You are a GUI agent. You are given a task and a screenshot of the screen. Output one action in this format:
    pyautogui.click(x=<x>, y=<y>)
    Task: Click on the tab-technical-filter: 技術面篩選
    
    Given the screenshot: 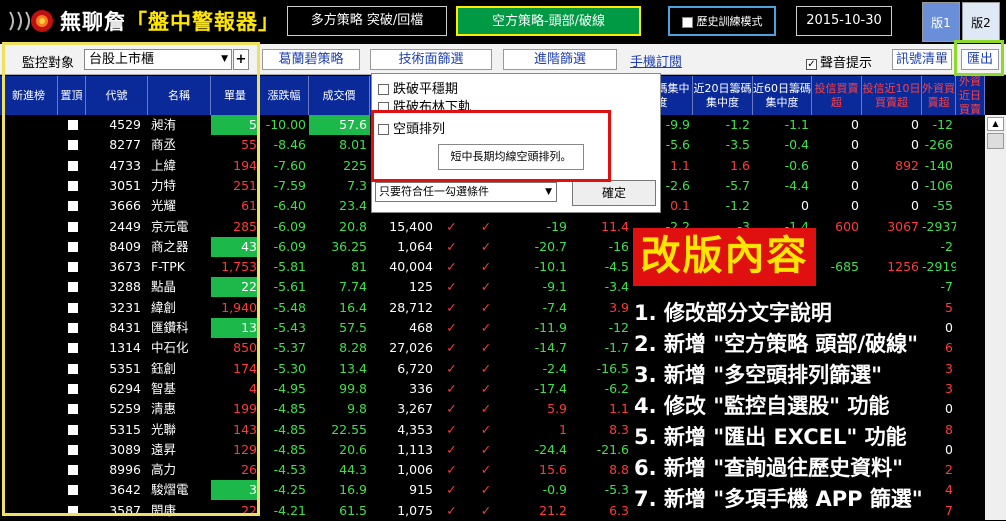 What is the action you would take?
    pyautogui.click(x=431, y=59)
    